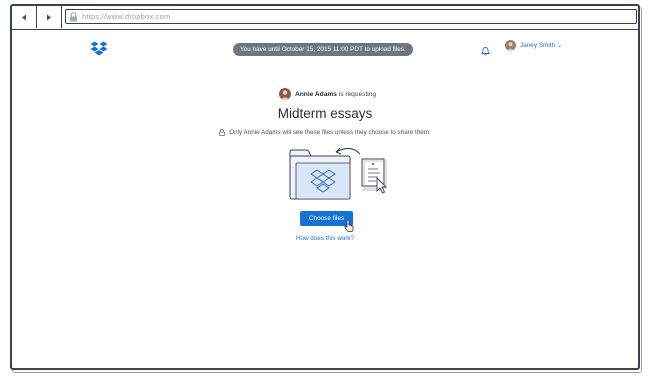 The width and height of the screenshot is (650, 380). I want to click on requester-name: Annie Adams, so click(316, 94).